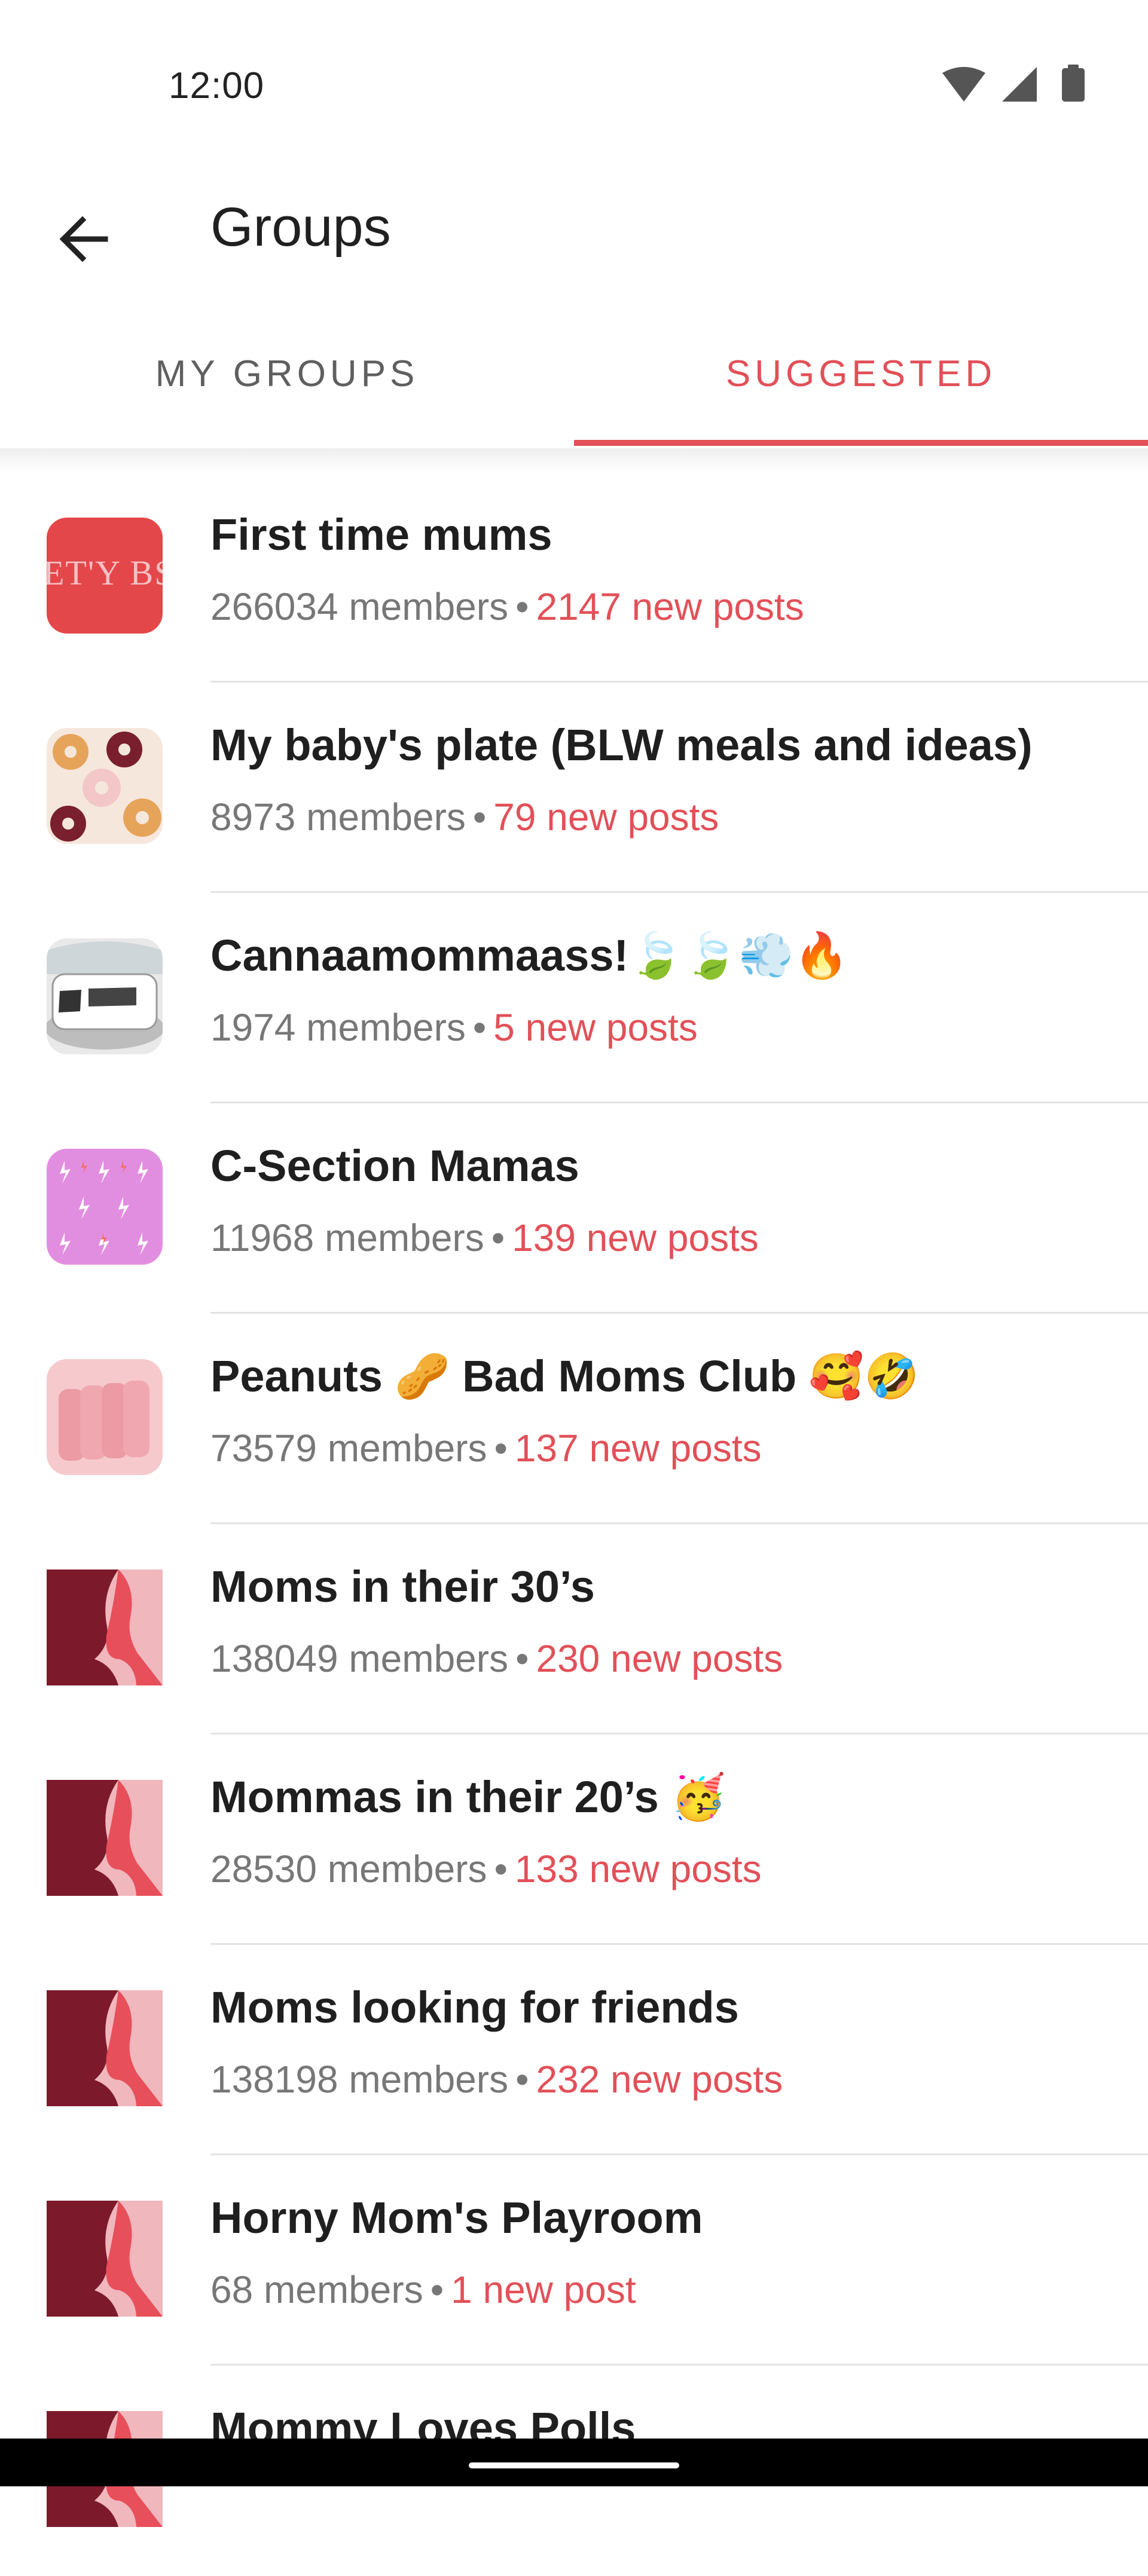 This screenshot has width=1148, height=2576. Describe the element at coordinates (635, 1237) in the screenshot. I see `new-posts-count: 139 new posts` at that location.